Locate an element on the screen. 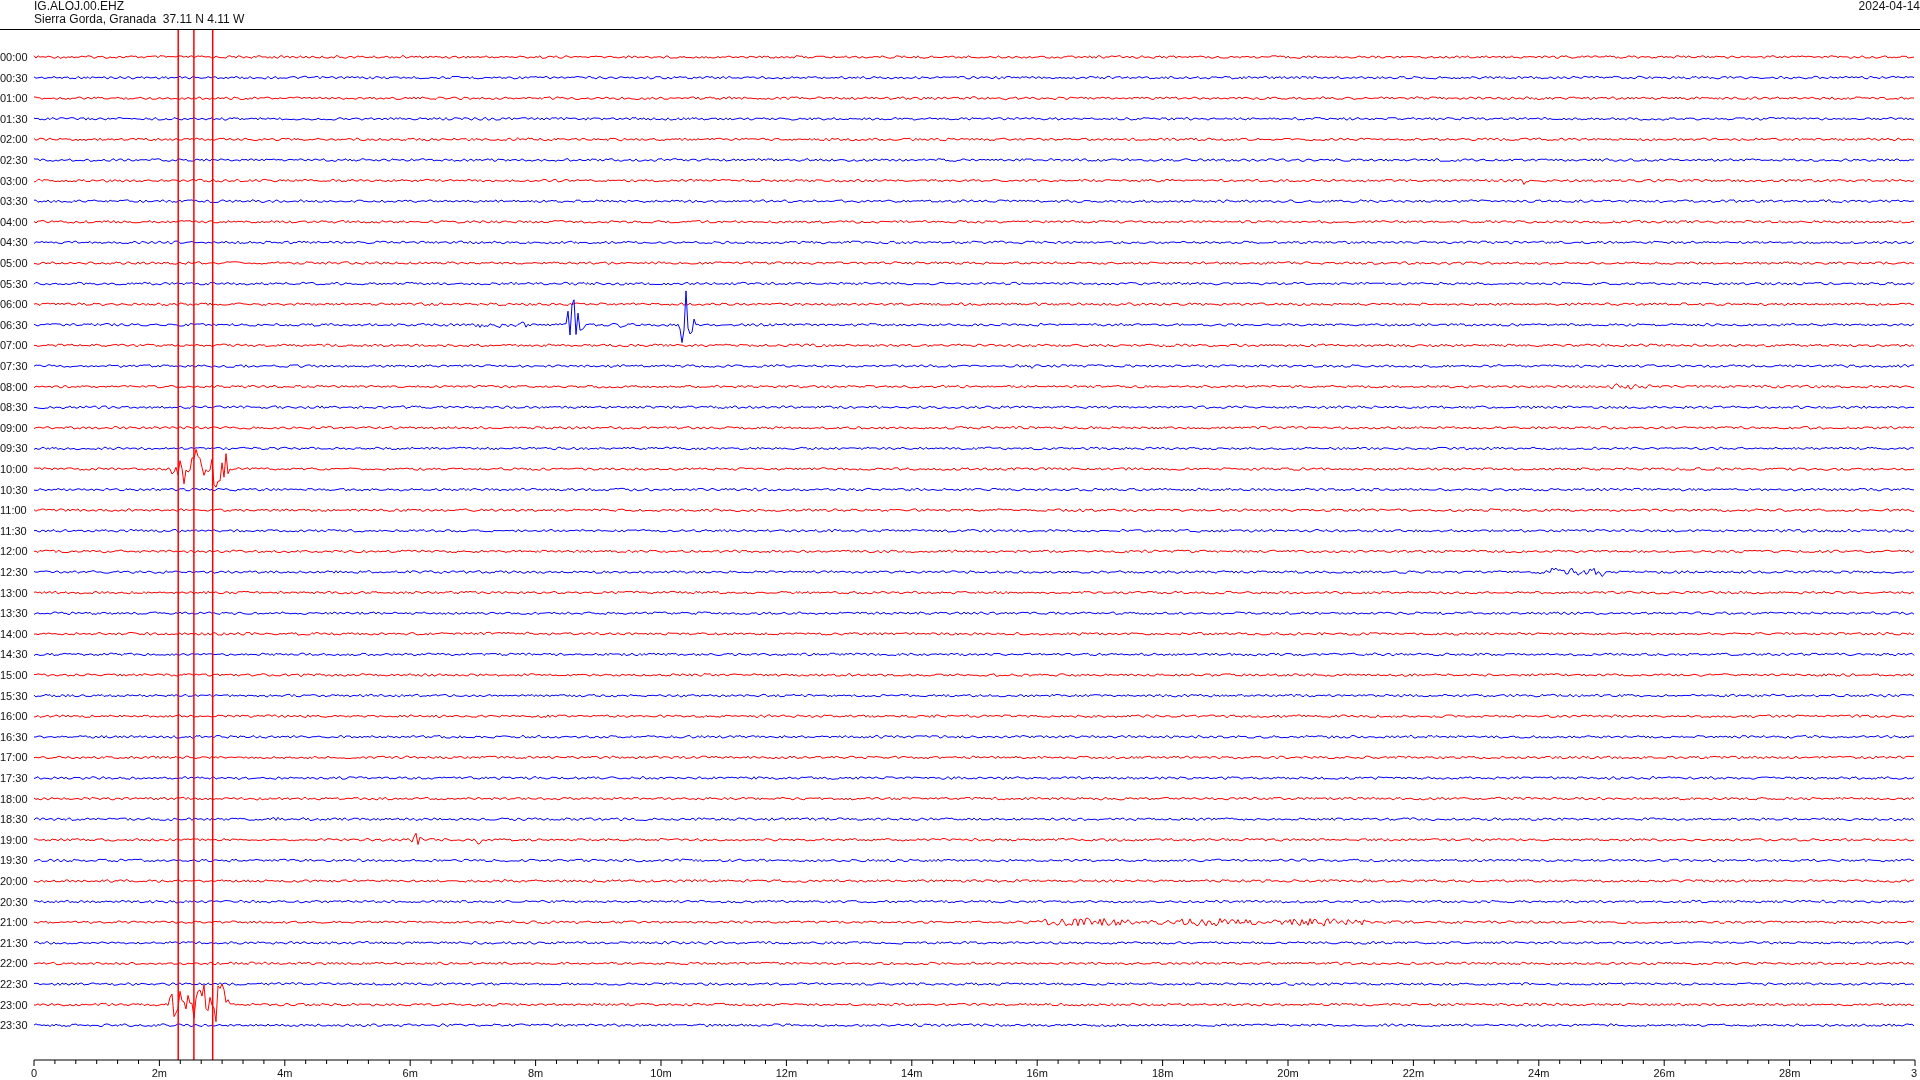 This screenshot has height=1080, width=1920. row-time-label: 09:30 is located at coordinates (14, 448).